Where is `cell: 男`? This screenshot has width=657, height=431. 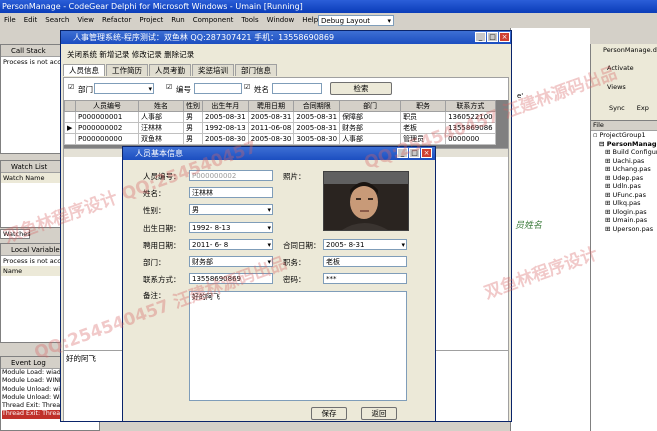 cell: 男 is located at coordinates (193, 139).